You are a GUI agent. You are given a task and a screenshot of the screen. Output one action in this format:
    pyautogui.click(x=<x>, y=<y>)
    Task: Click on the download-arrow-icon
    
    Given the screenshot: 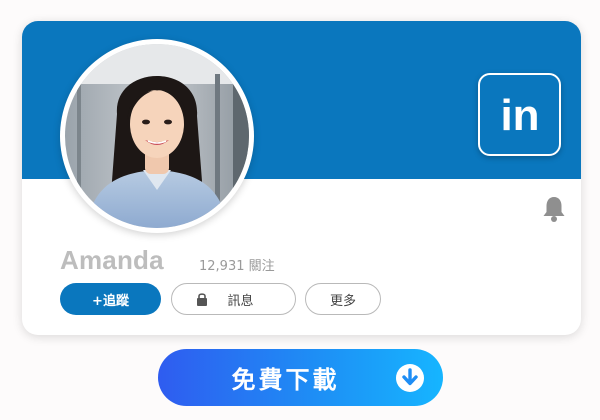 What is the action you would take?
    pyautogui.click(x=410, y=380)
    